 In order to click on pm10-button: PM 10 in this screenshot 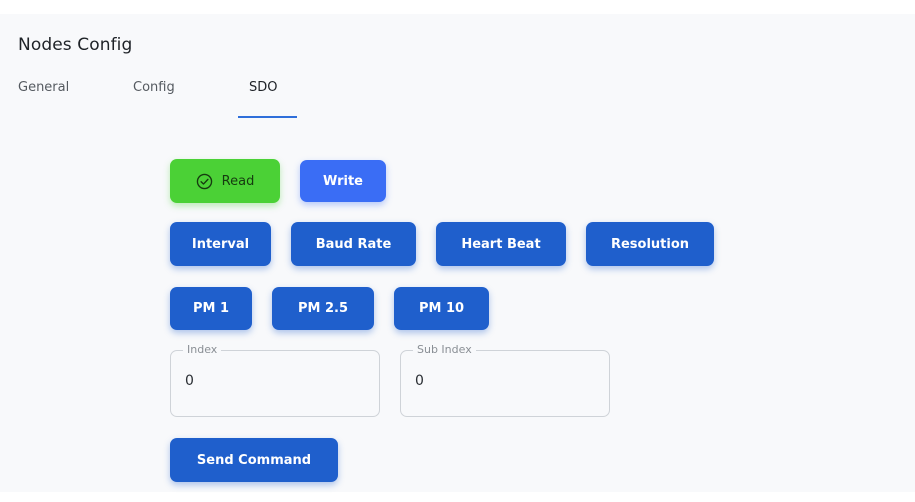, I will do `click(441, 308)`.